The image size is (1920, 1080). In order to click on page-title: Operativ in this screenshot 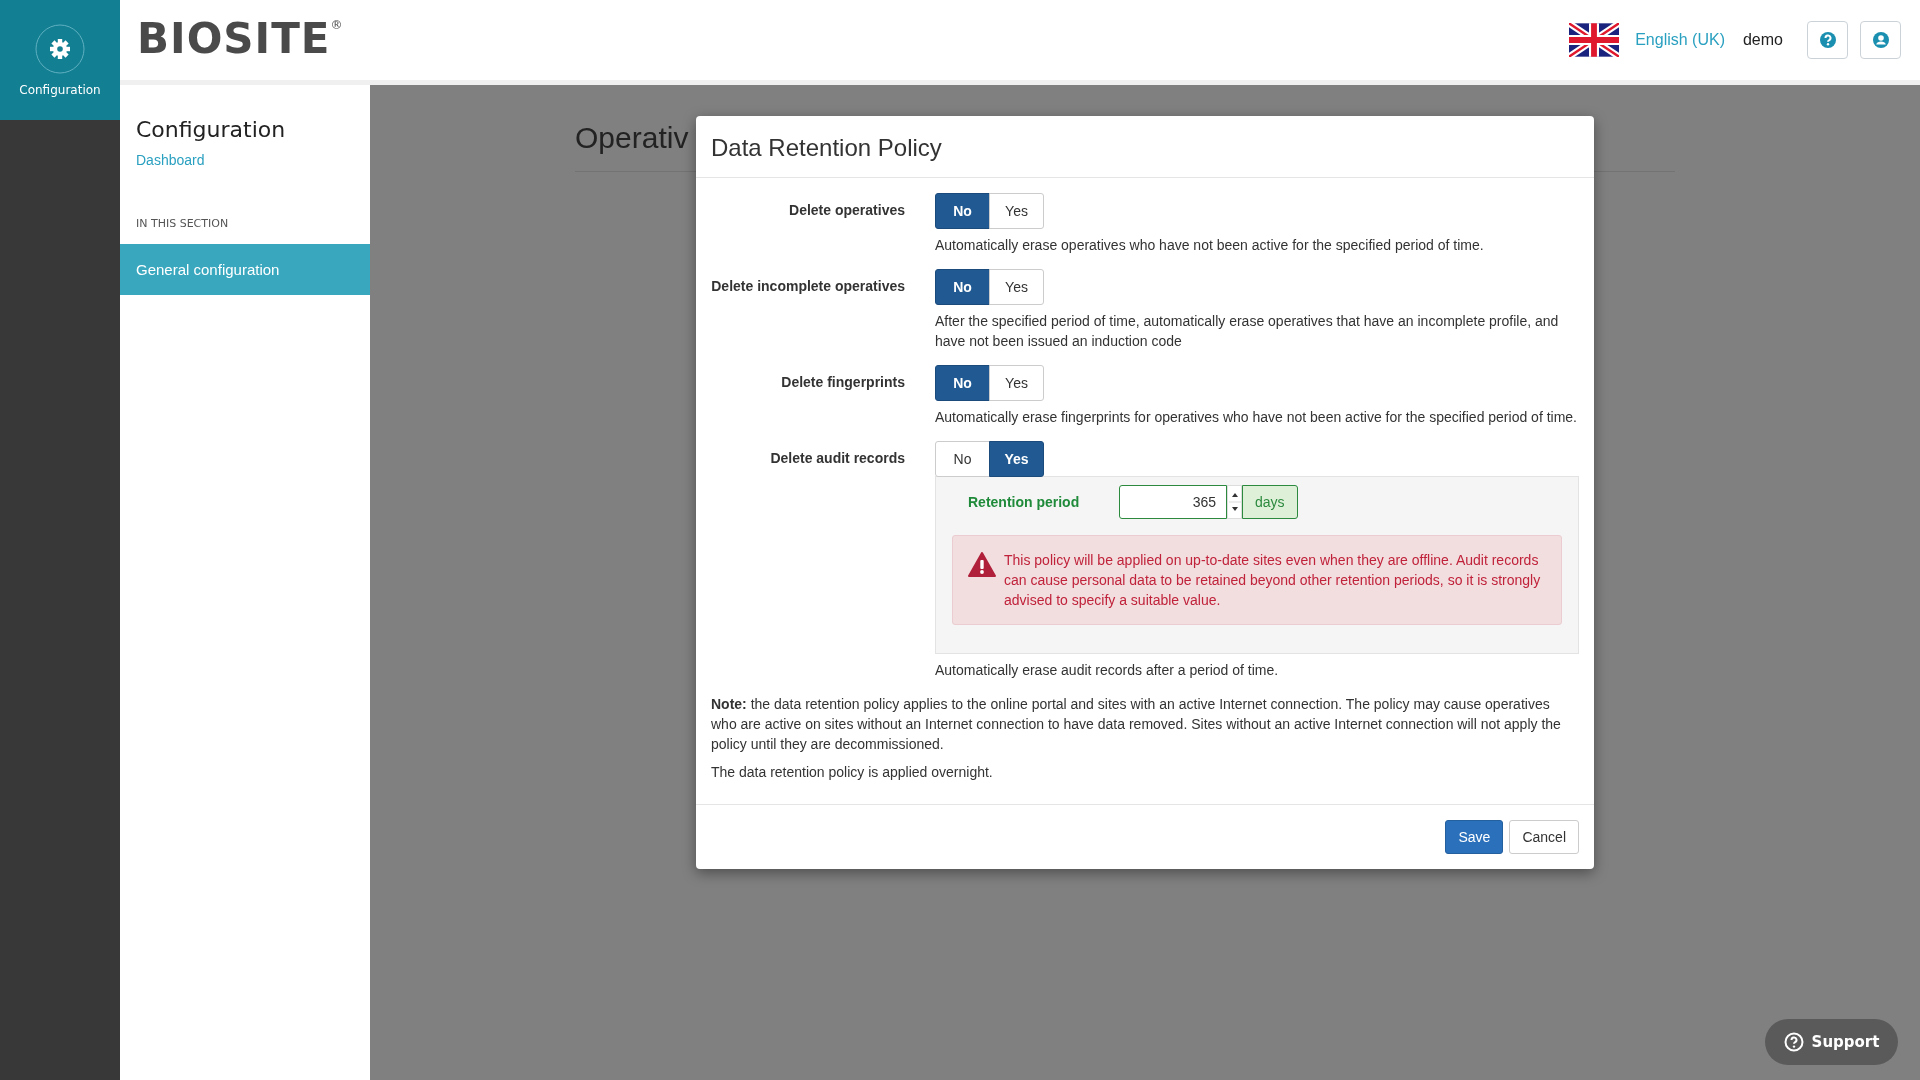, I will do `click(632, 138)`.